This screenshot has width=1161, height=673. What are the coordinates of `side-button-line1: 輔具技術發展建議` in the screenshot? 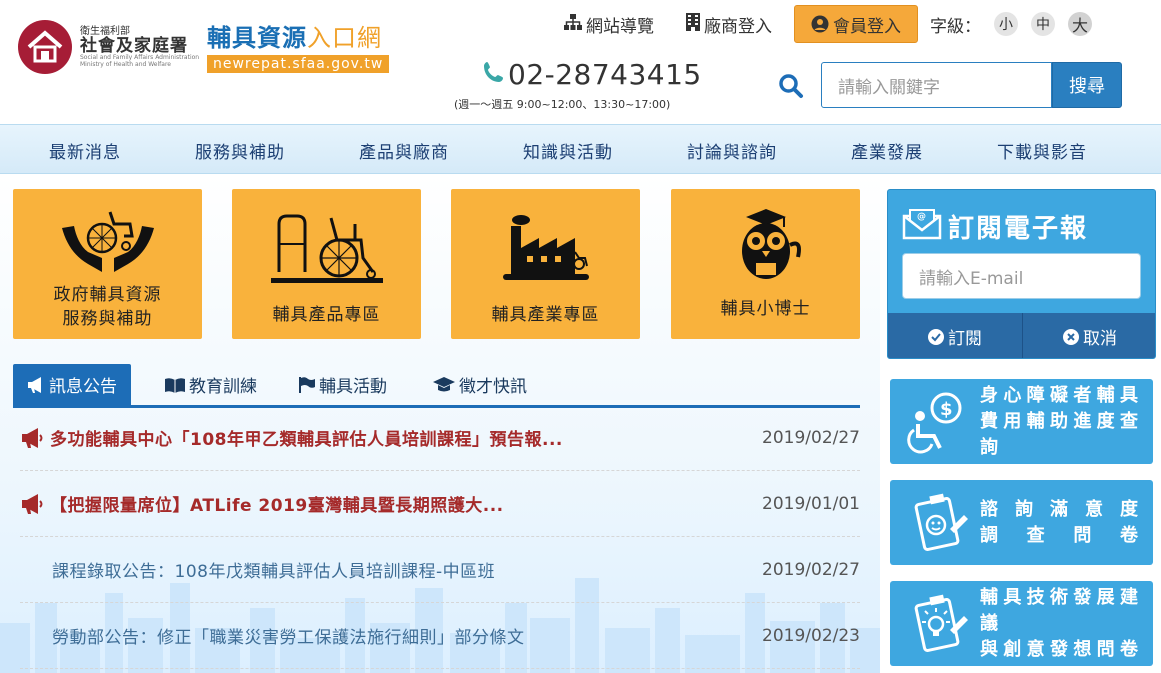 It's located at (1061, 610).